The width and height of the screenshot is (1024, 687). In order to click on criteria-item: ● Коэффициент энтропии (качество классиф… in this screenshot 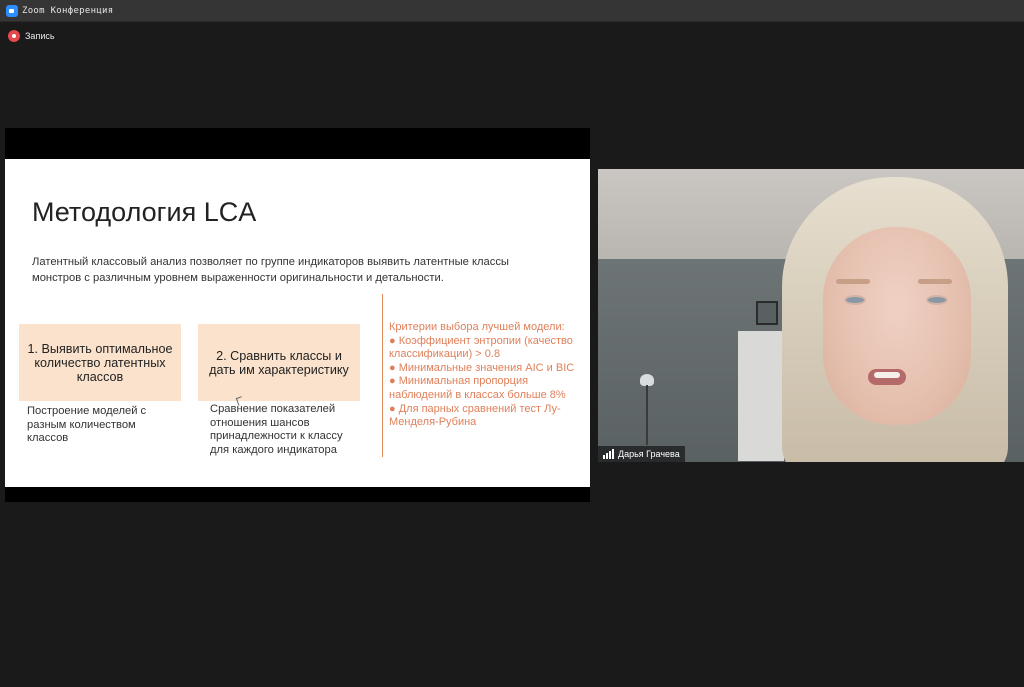, I will do `click(481, 347)`.